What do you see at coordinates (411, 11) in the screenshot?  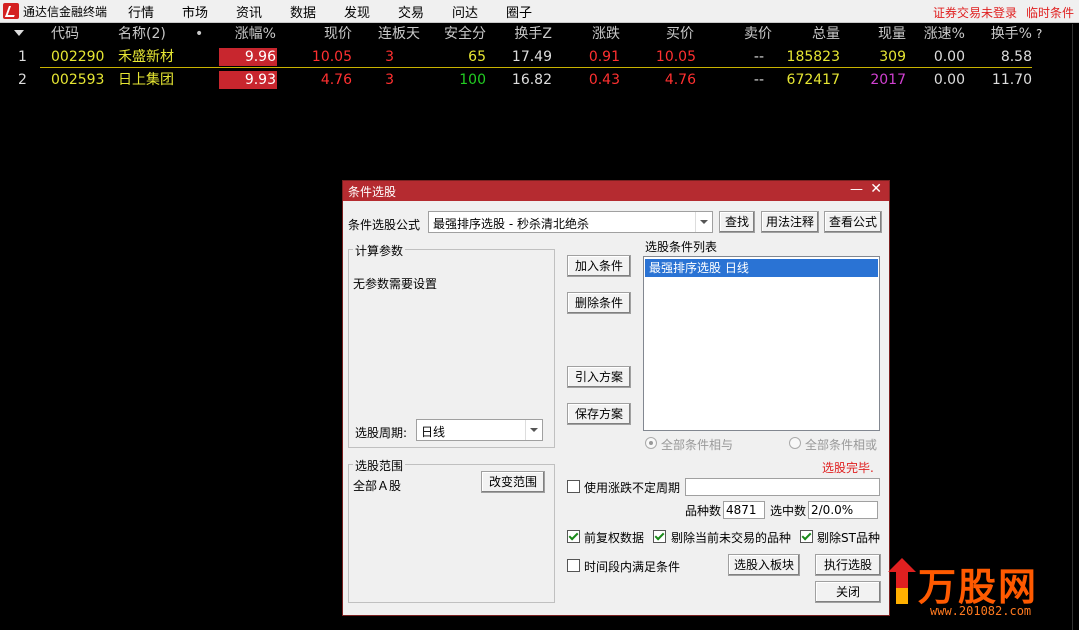 I see `menu-trade: 交易` at bounding box center [411, 11].